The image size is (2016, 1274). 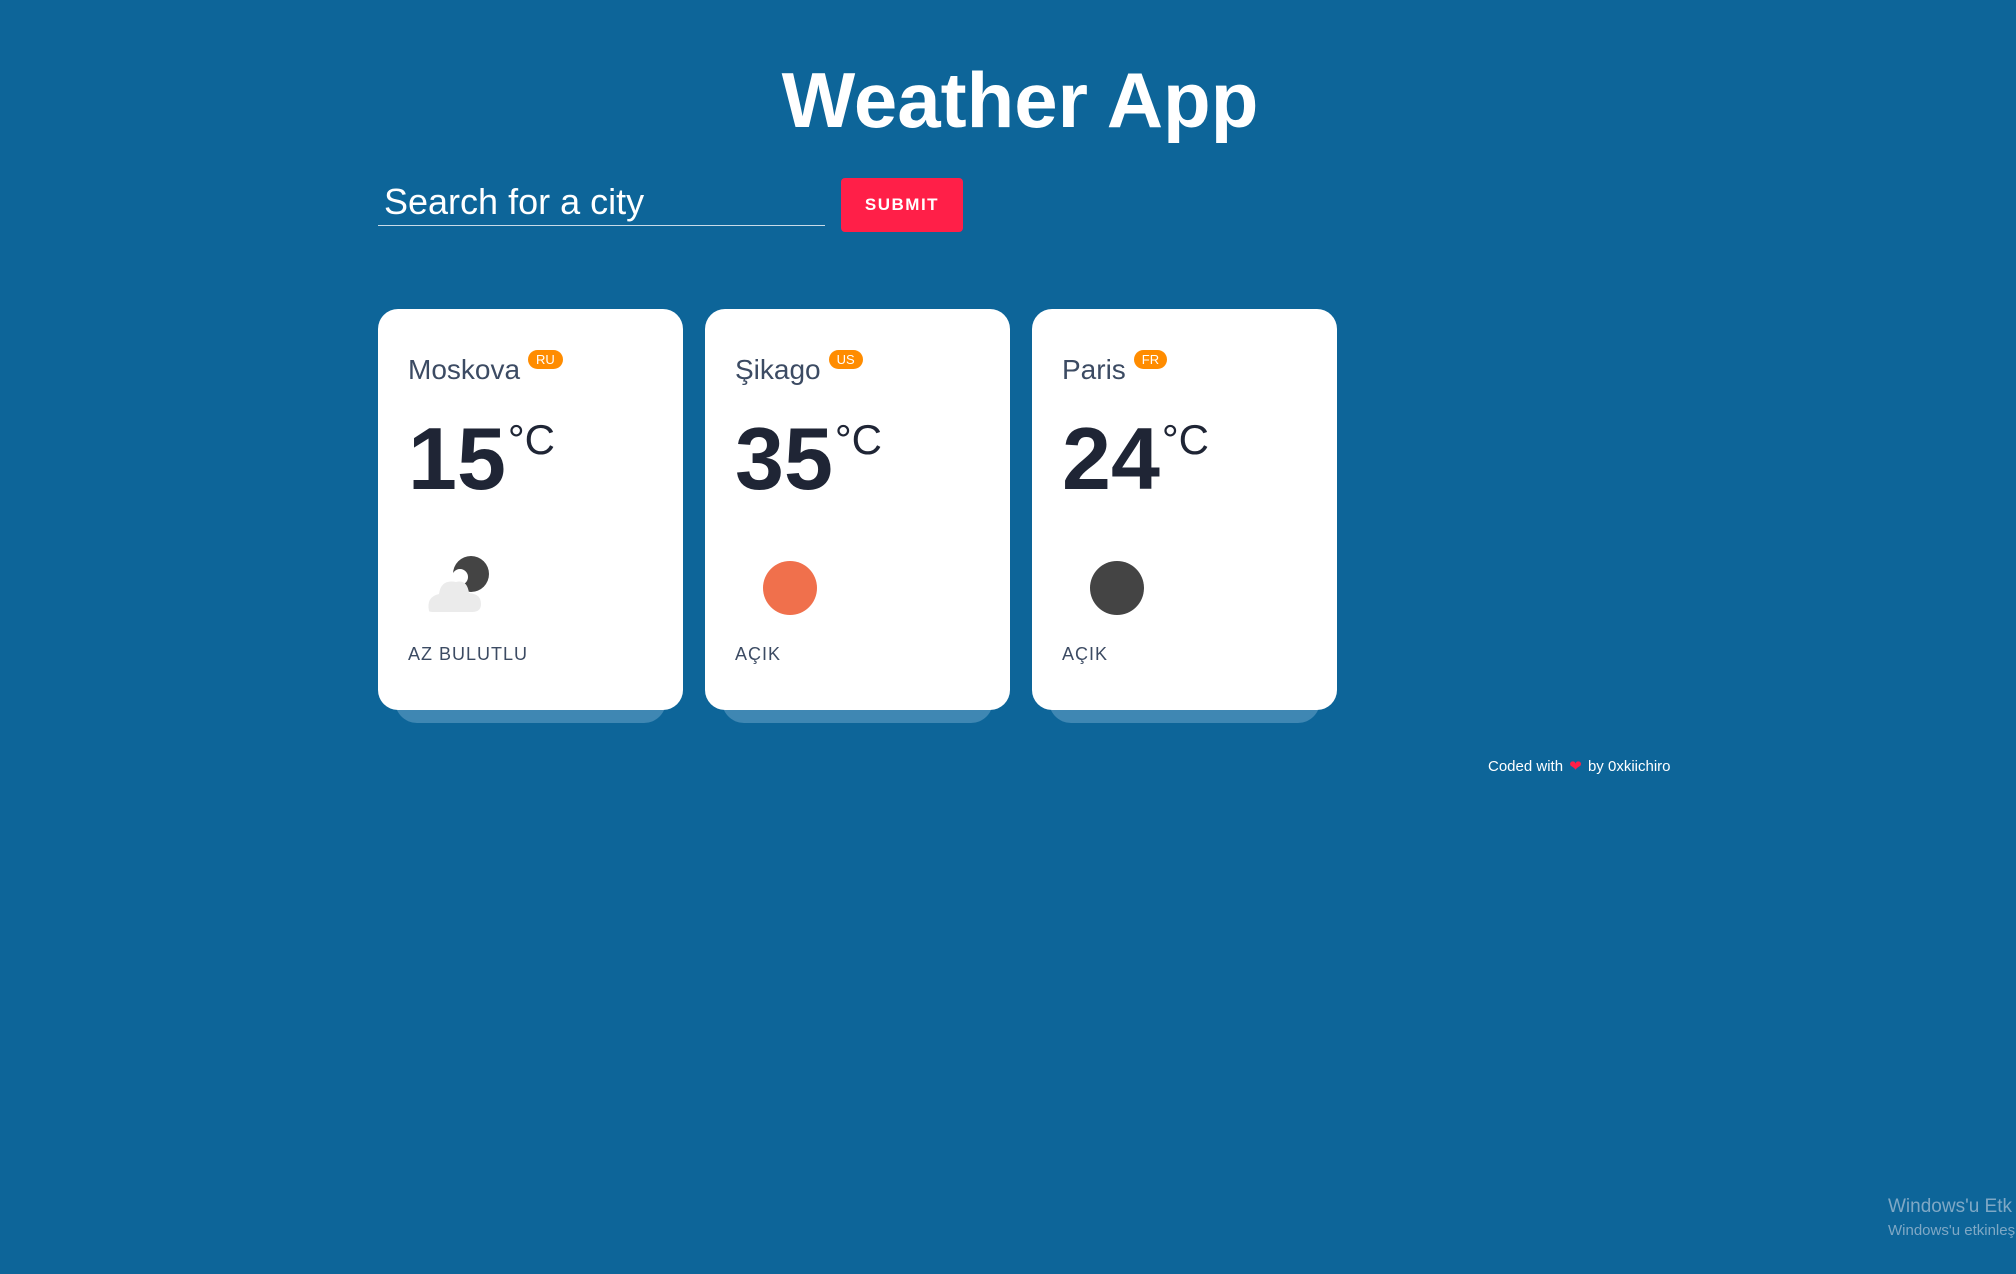 I want to click on watermark-line-1: Windows'u Etk, so click(x=1950, y=1206).